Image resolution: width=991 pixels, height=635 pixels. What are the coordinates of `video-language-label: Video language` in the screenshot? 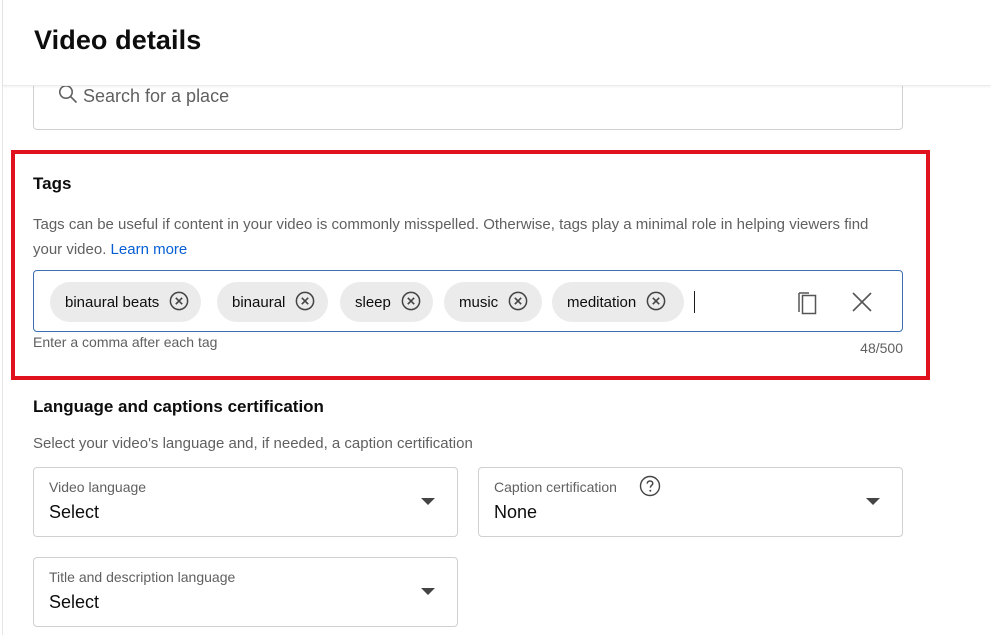 It's located at (98, 487).